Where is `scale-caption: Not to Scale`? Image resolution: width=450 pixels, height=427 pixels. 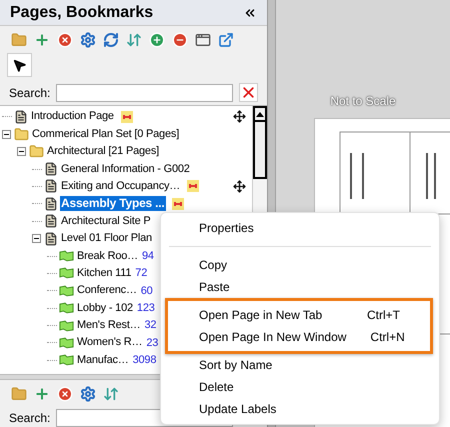 scale-caption: Not to Scale is located at coordinates (363, 101).